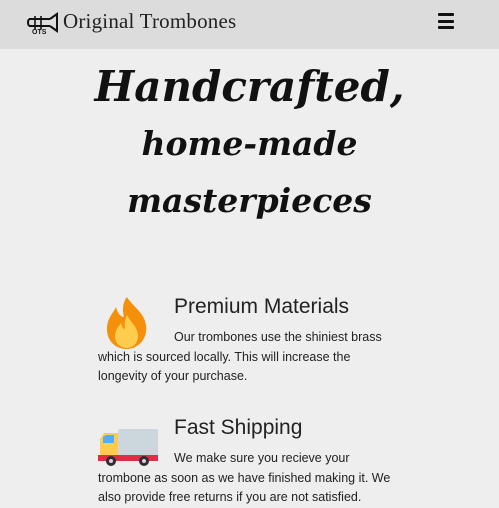  I want to click on brand-name: Original Trombones, so click(149, 21).